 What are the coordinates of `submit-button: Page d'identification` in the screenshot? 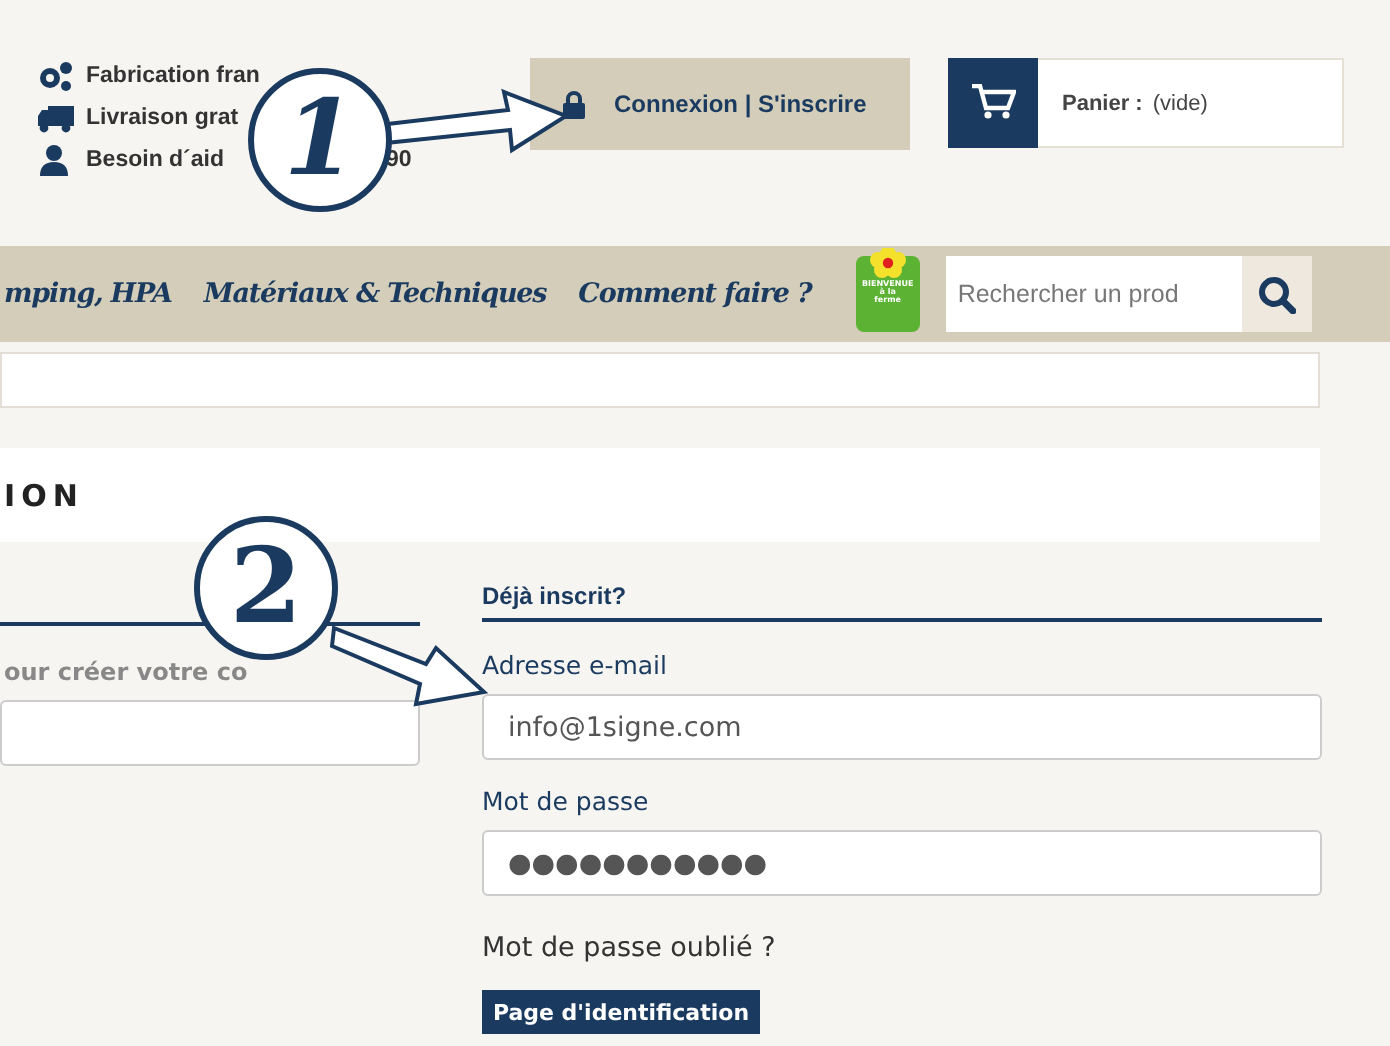 It's located at (621, 1012).